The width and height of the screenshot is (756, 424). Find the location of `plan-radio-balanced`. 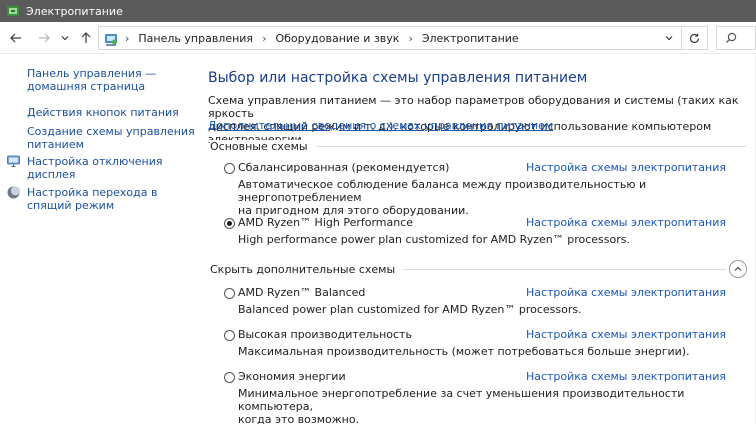

plan-radio-balanced is located at coordinates (229, 168).